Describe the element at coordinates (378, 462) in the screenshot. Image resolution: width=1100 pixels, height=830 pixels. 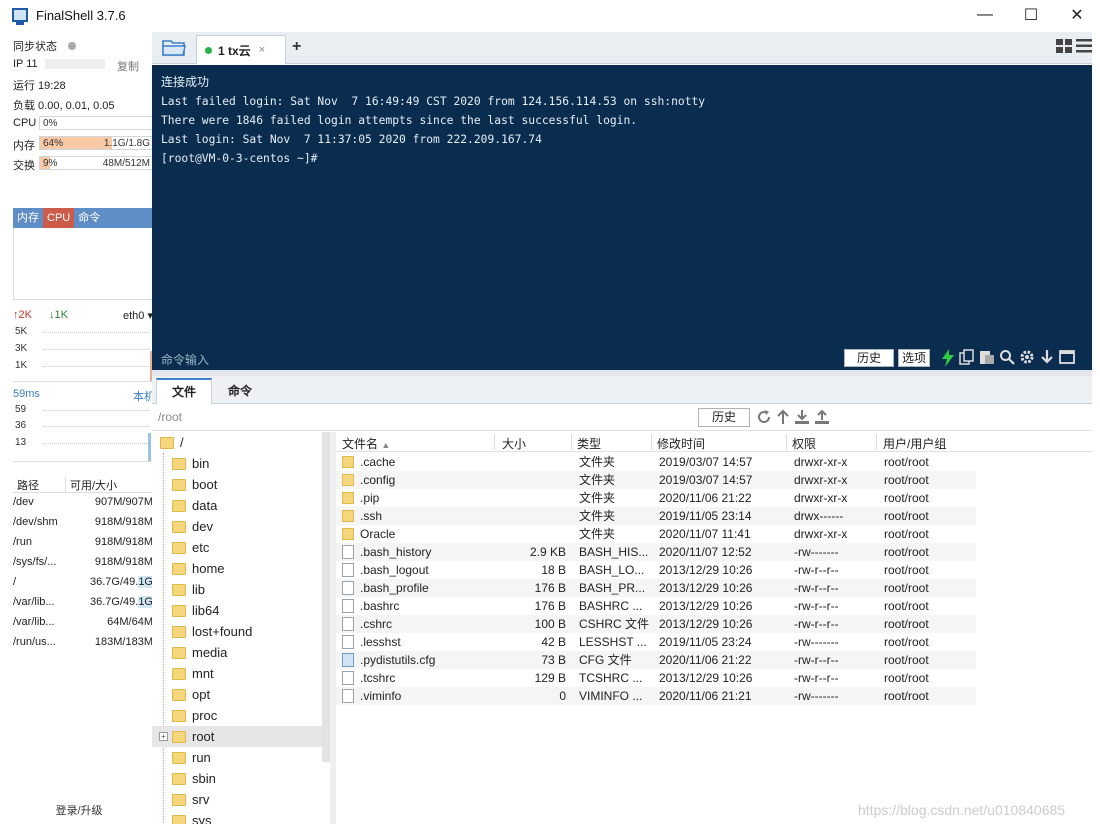
I see `file-name: .cache` at that location.